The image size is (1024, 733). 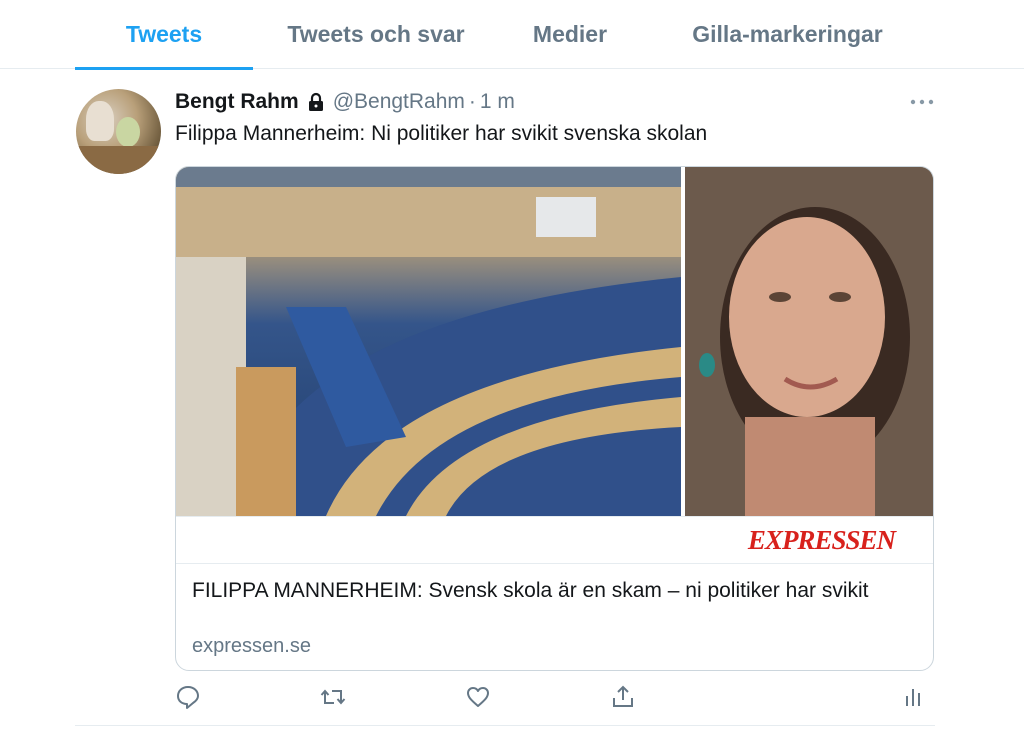 I want to click on portrait-photo, so click(x=809, y=341).